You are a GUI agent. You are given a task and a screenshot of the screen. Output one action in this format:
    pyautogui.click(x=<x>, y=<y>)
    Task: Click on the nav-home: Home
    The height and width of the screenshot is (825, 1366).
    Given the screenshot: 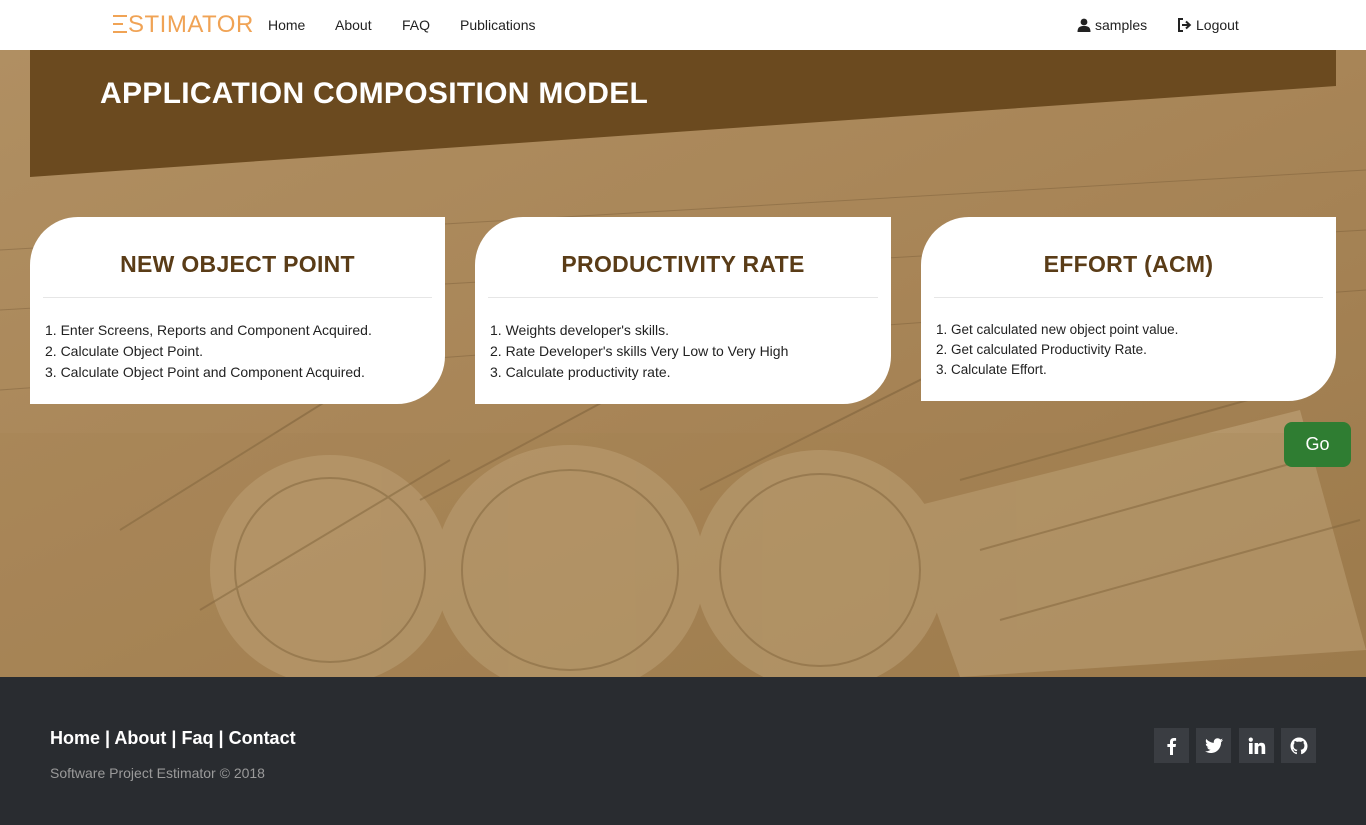 What is the action you would take?
    pyautogui.click(x=286, y=25)
    